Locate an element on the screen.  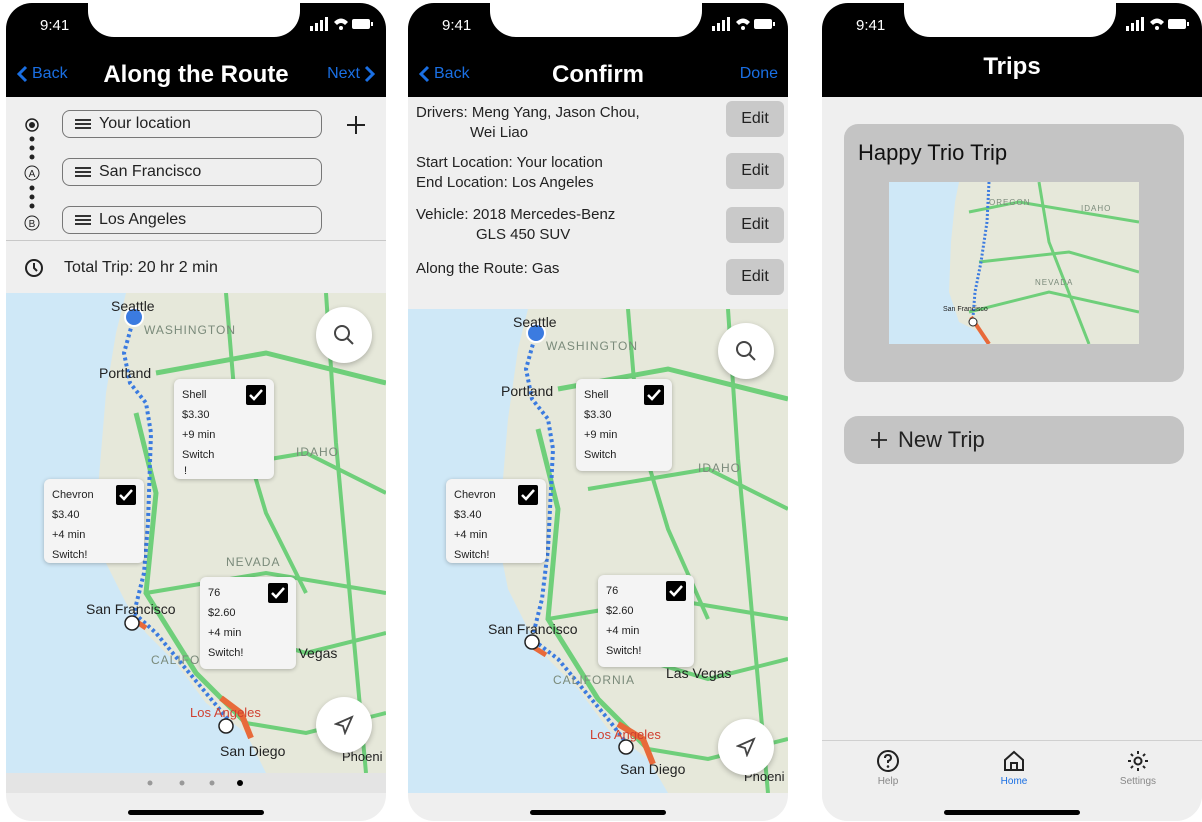
gas-price: $2.60 is located at coordinates (620, 611).